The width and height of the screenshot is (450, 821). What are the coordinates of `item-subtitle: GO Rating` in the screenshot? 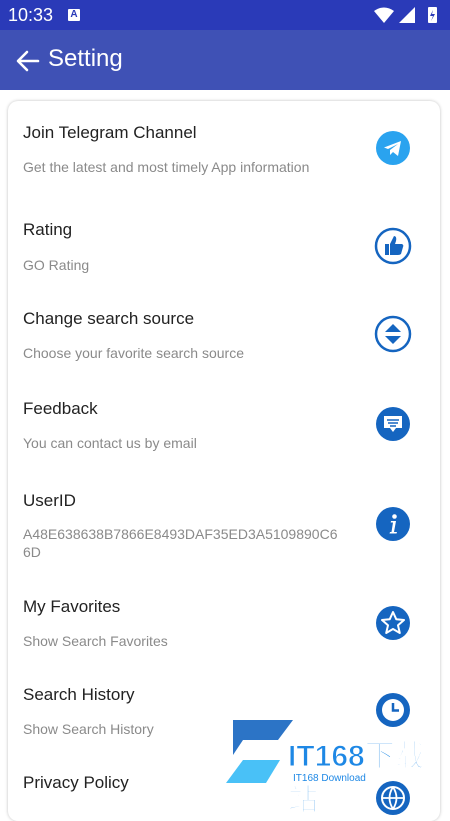 It's located at (56, 265).